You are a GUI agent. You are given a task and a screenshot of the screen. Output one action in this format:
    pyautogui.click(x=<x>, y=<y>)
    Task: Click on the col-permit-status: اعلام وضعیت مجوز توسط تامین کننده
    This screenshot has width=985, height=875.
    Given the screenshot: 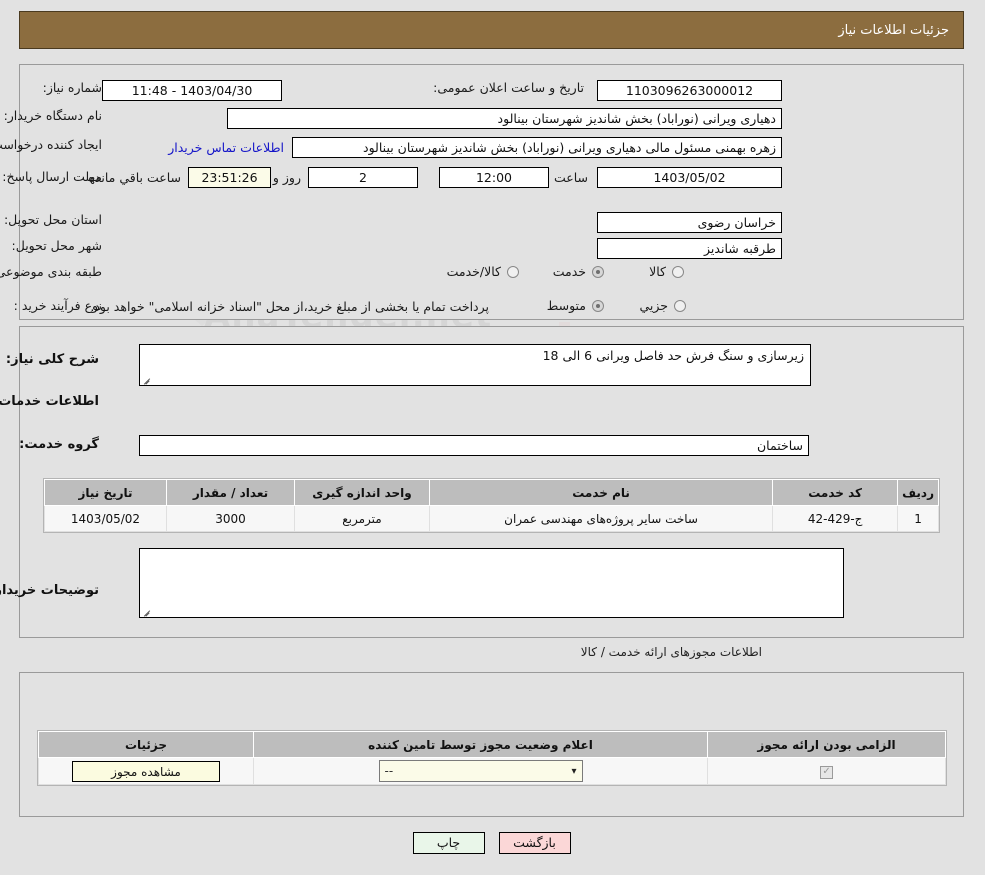 What is the action you would take?
    pyautogui.click(x=481, y=744)
    